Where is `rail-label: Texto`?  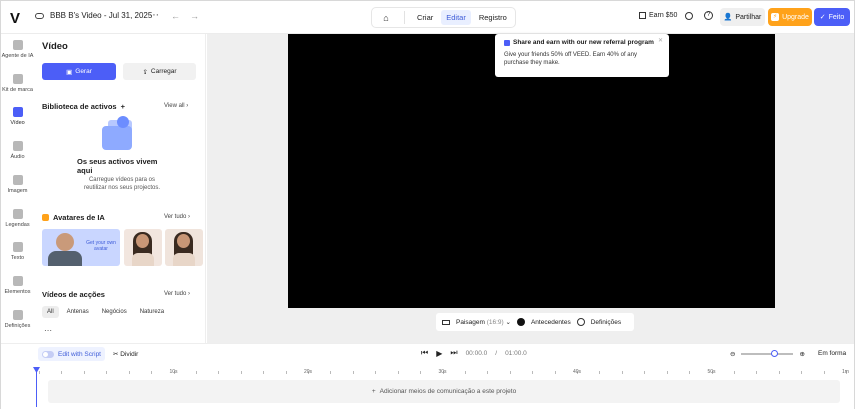
rail-label: Texto is located at coordinates (17, 258).